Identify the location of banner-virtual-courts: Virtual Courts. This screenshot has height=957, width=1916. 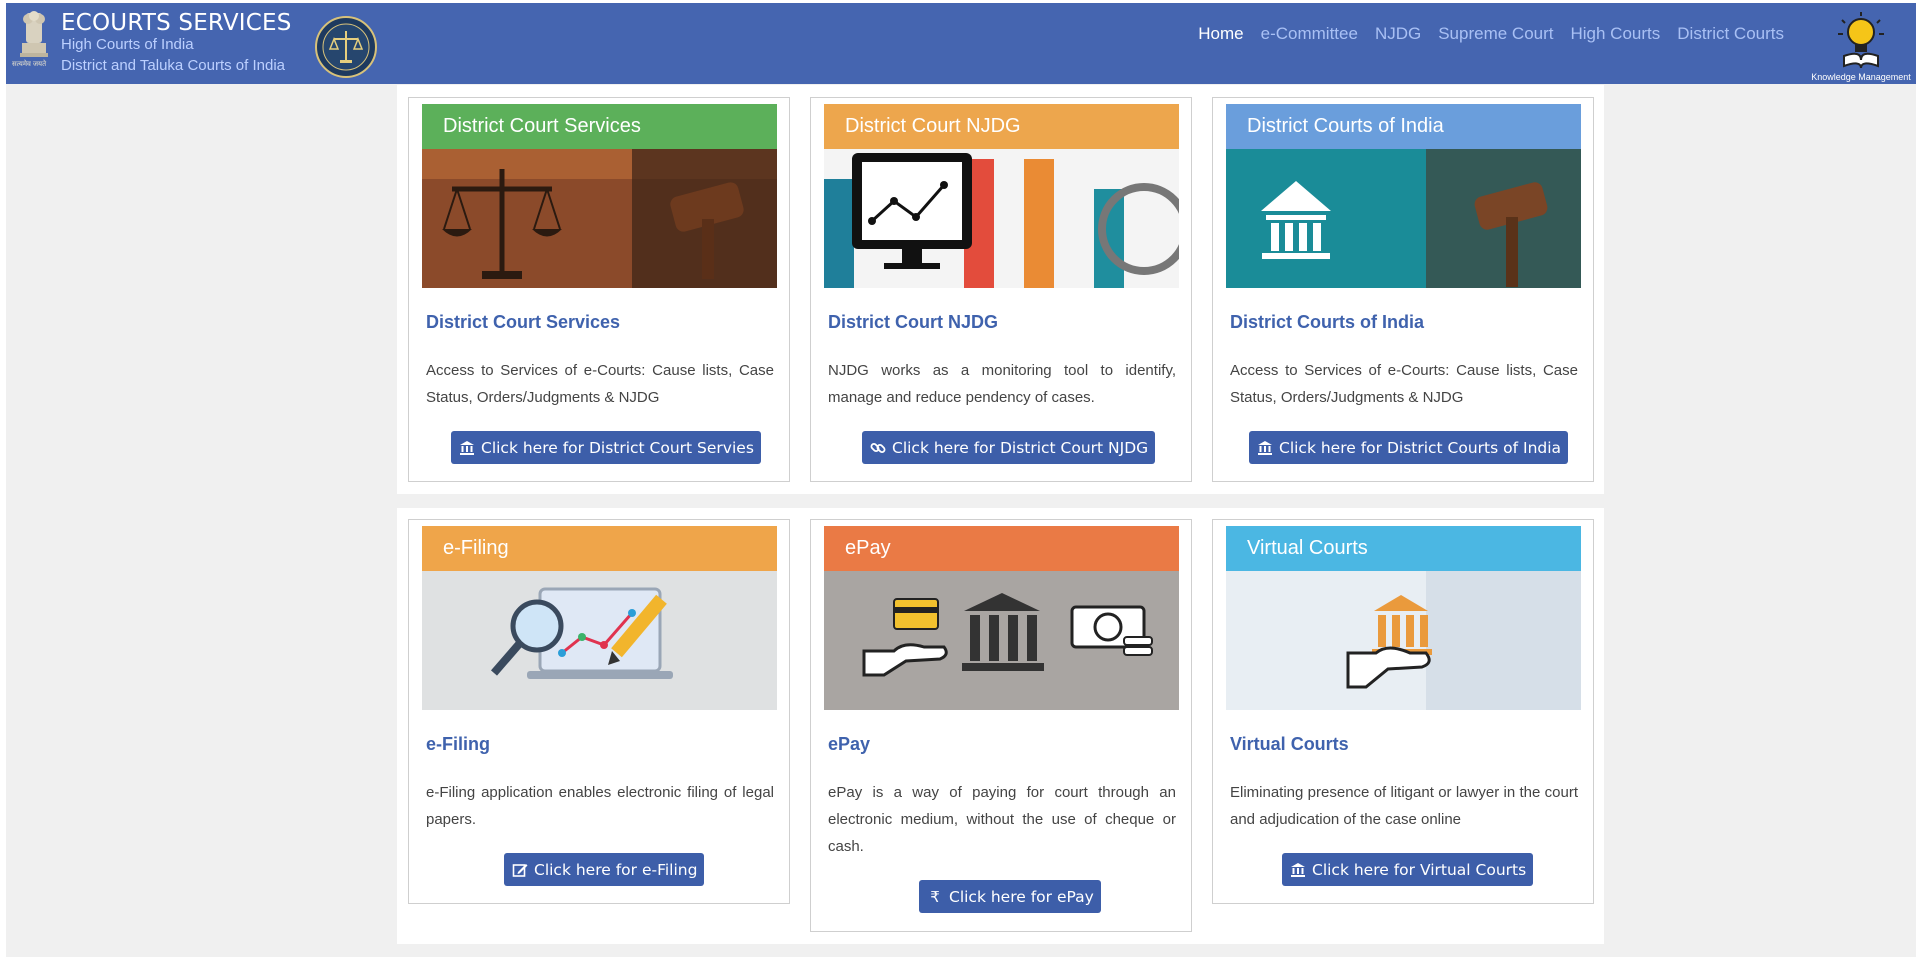
(1403, 618).